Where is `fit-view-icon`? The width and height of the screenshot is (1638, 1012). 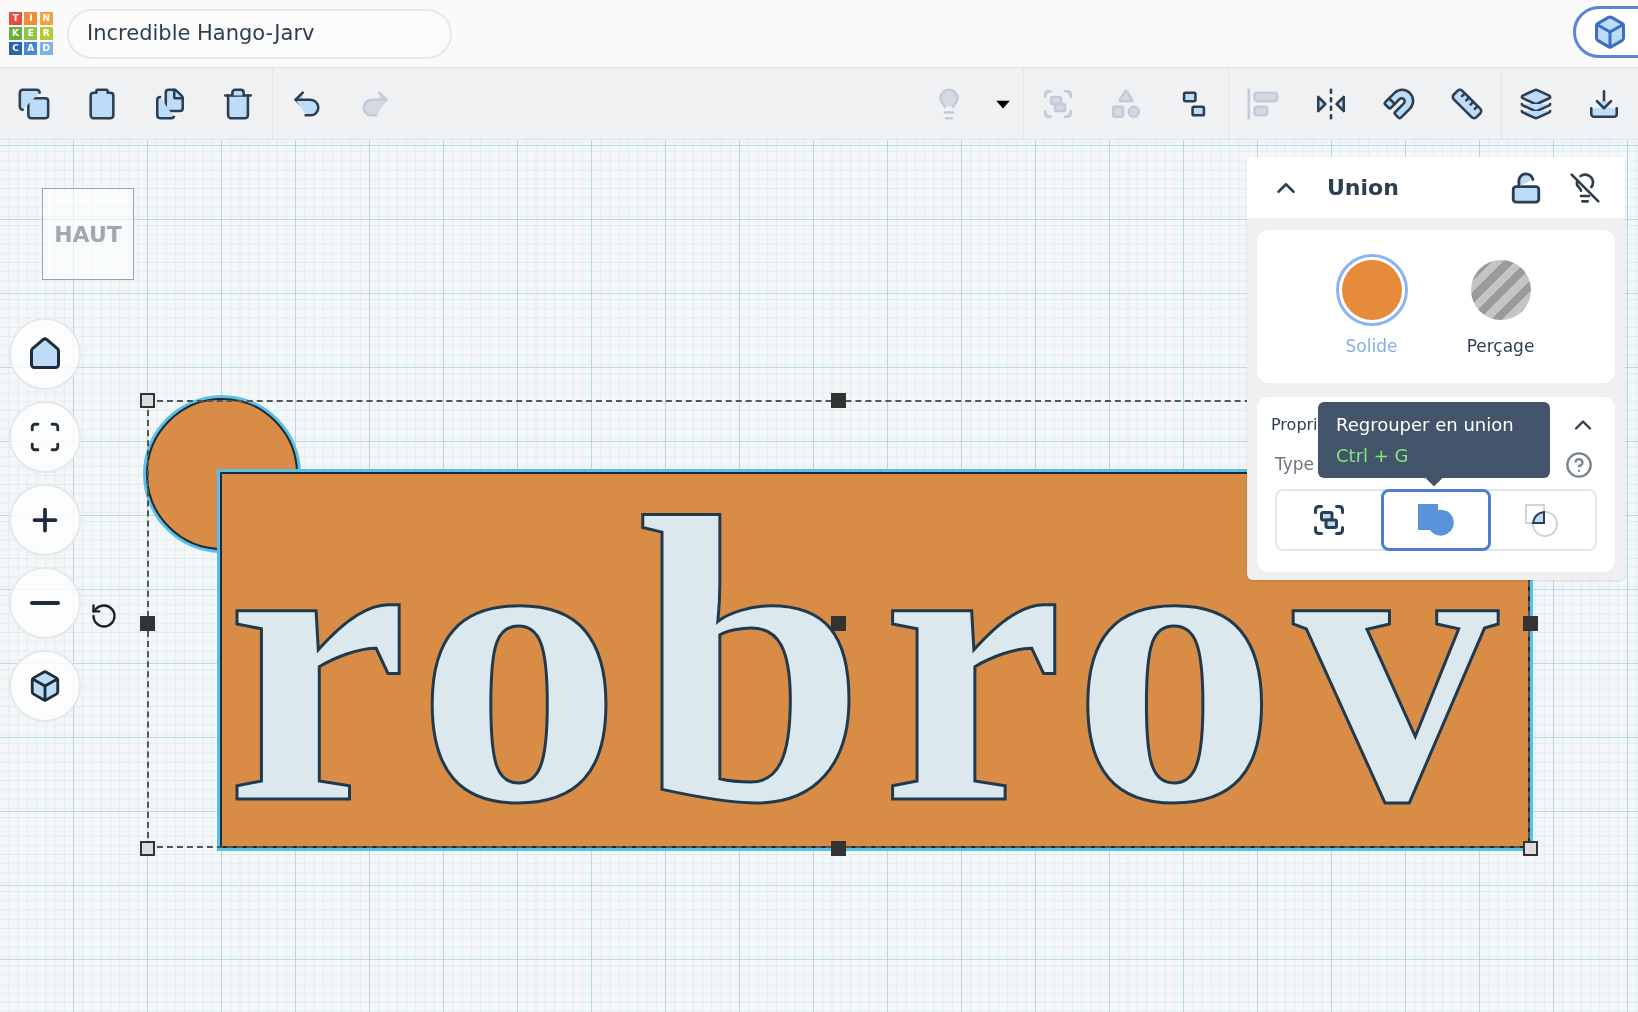 fit-view-icon is located at coordinates (45, 437).